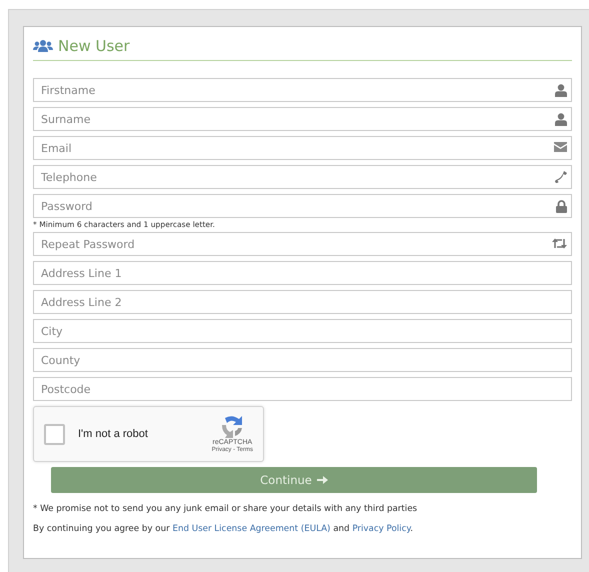  What do you see at coordinates (302, 273) in the screenshot?
I see `input-field: Address Line 1` at bounding box center [302, 273].